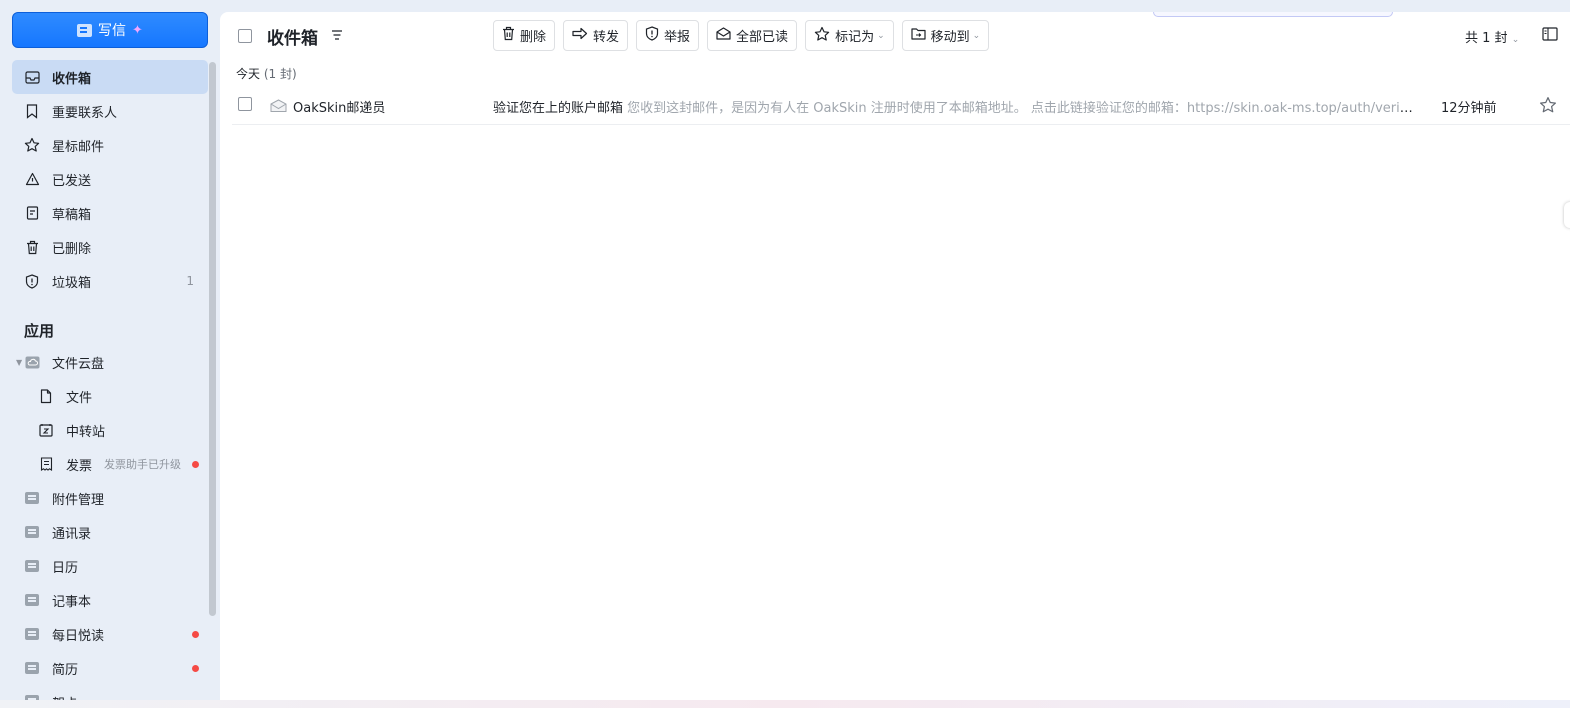 Image resolution: width=1570 pixels, height=708 pixels. I want to click on reading-pane-icon, so click(1550, 36).